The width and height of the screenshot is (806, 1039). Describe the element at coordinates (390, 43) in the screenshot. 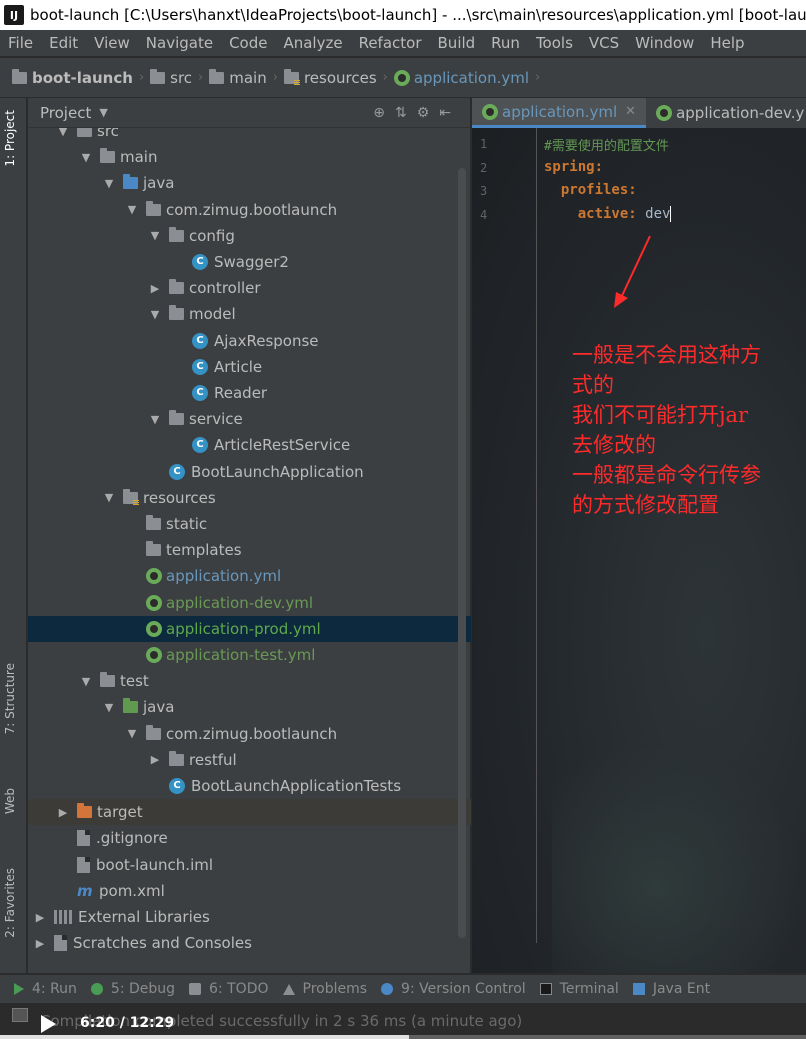

I see `menu-refactor: Refactor` at that location.